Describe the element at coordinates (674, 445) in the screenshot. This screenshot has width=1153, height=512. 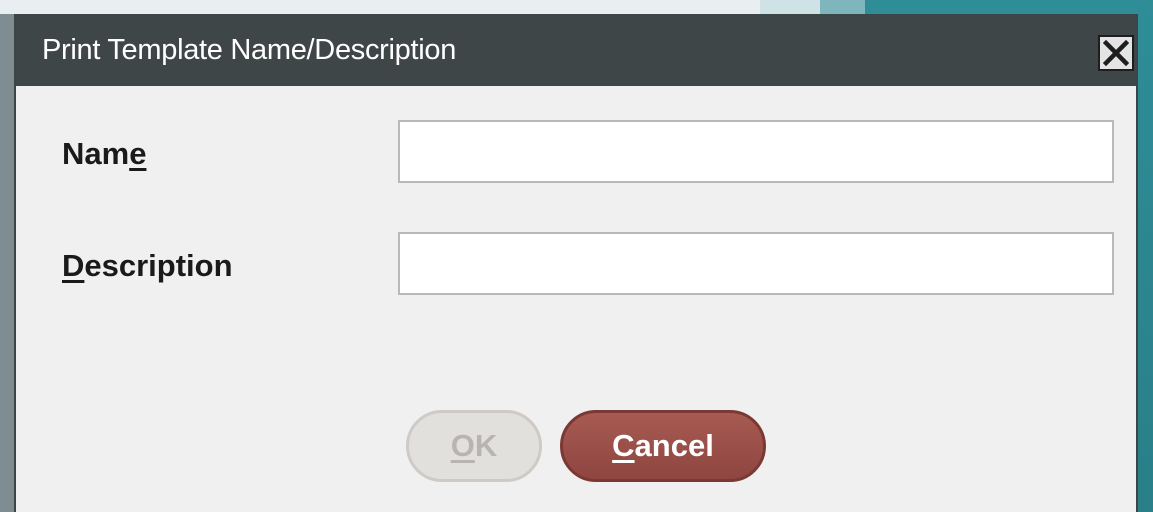
I see `cancel-button-label: ancel` at that location.